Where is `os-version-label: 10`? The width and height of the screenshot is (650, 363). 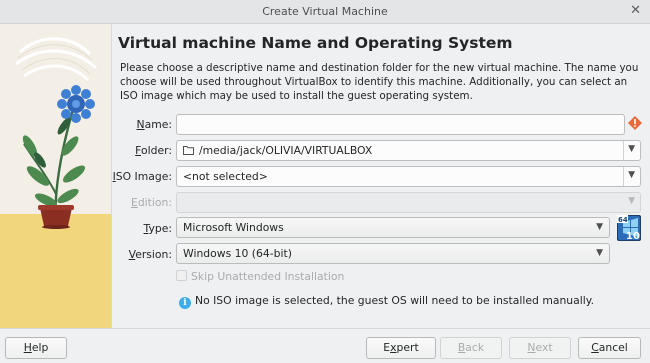
os-version-label: 10 is located at coordinates (633, 236).